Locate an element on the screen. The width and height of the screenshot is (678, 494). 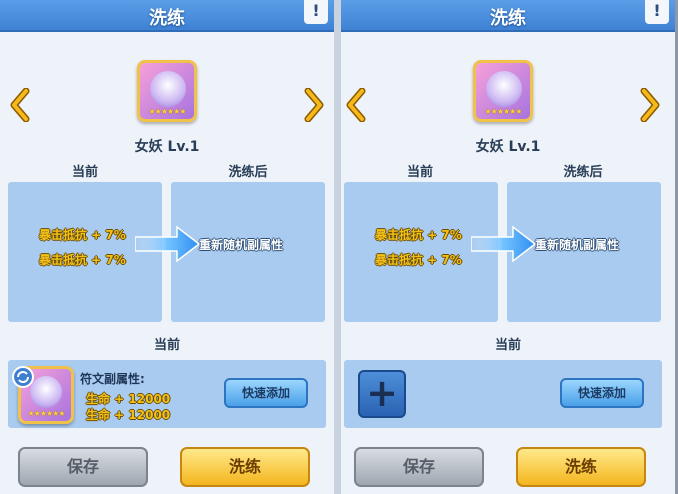
add-rune-button: + is located at coordinates (382, 394).